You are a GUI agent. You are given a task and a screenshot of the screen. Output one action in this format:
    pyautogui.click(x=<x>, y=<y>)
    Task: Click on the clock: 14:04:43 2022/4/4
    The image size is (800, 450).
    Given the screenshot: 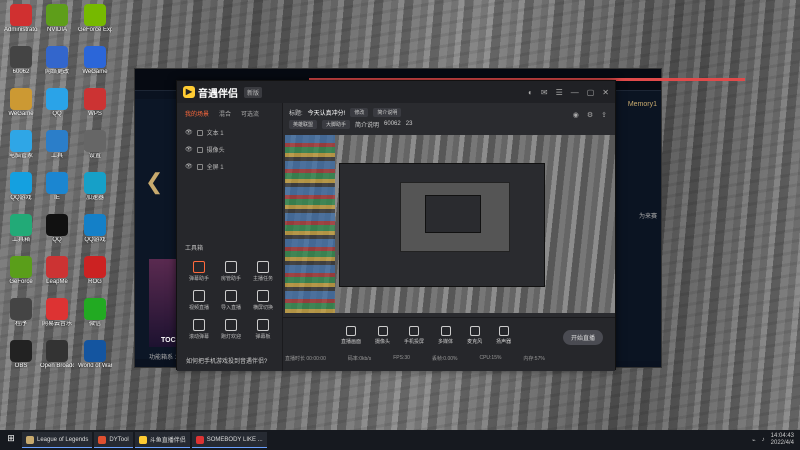 What is the action you would take?
    pyautogui.click(x=782, y=440)
    